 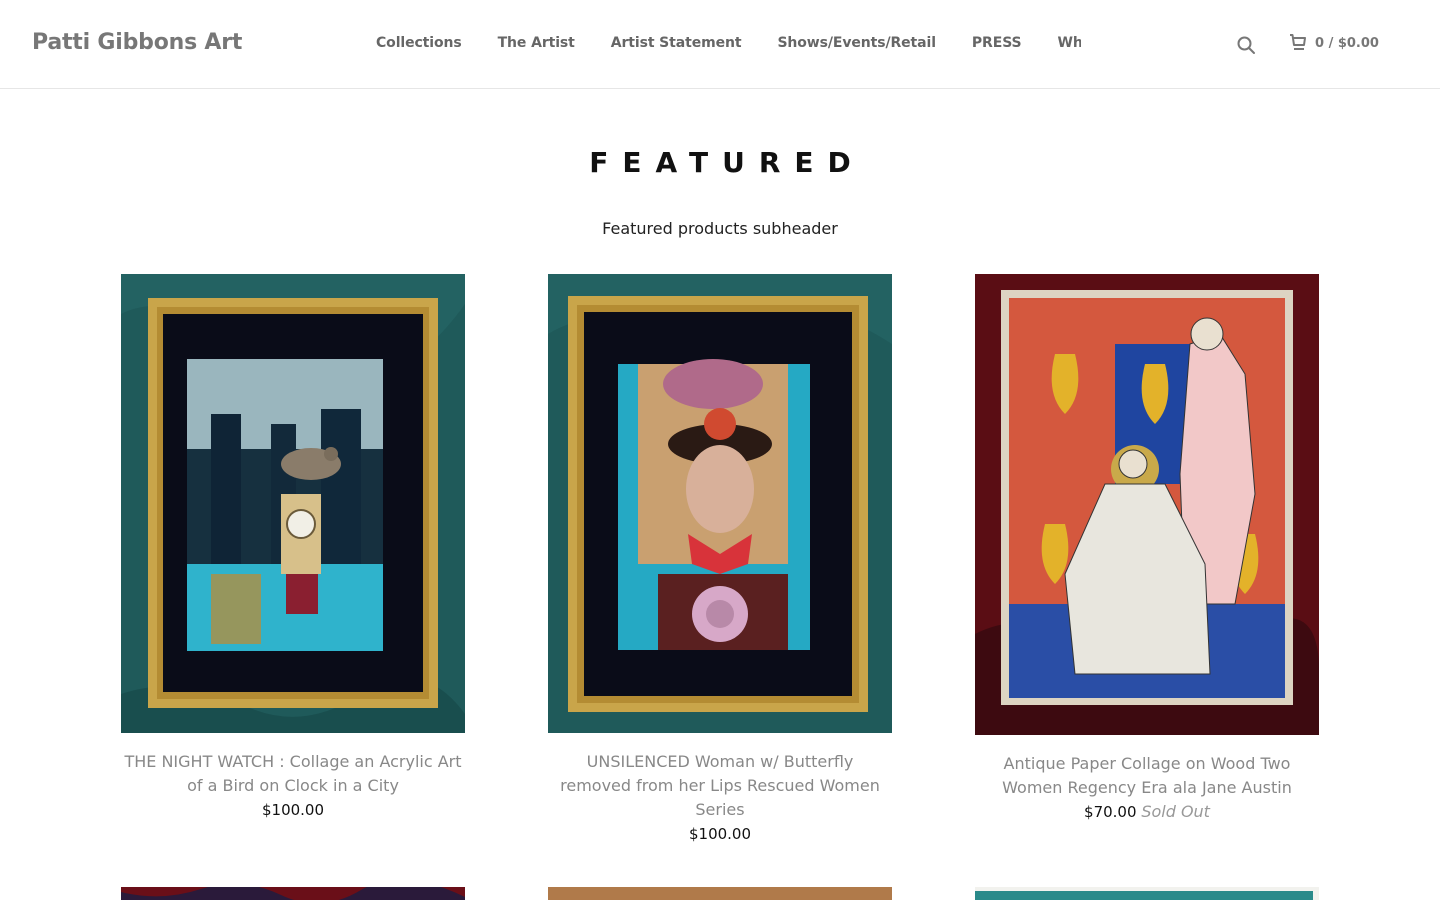 What do you see at coordinates (419, 43) in the screenshot?
I see `nav-item-collections: Collections` at bounding box center [419, 43].